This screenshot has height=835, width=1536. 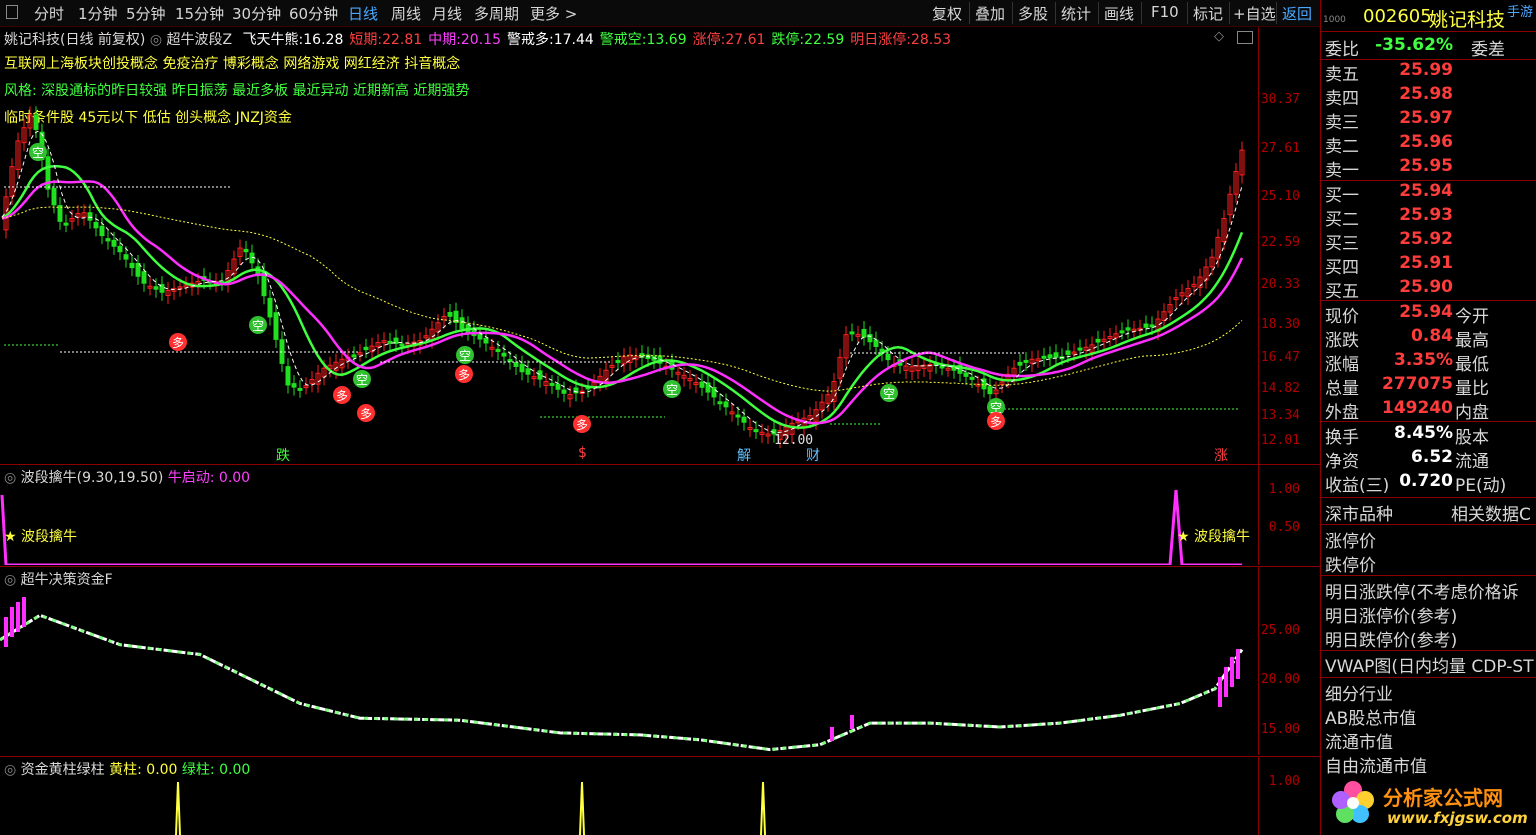 What do you see at coordinates (947, 13) in the screenshot?
I see `btn-fuquan: 复权` at bounding box center [947, 13].